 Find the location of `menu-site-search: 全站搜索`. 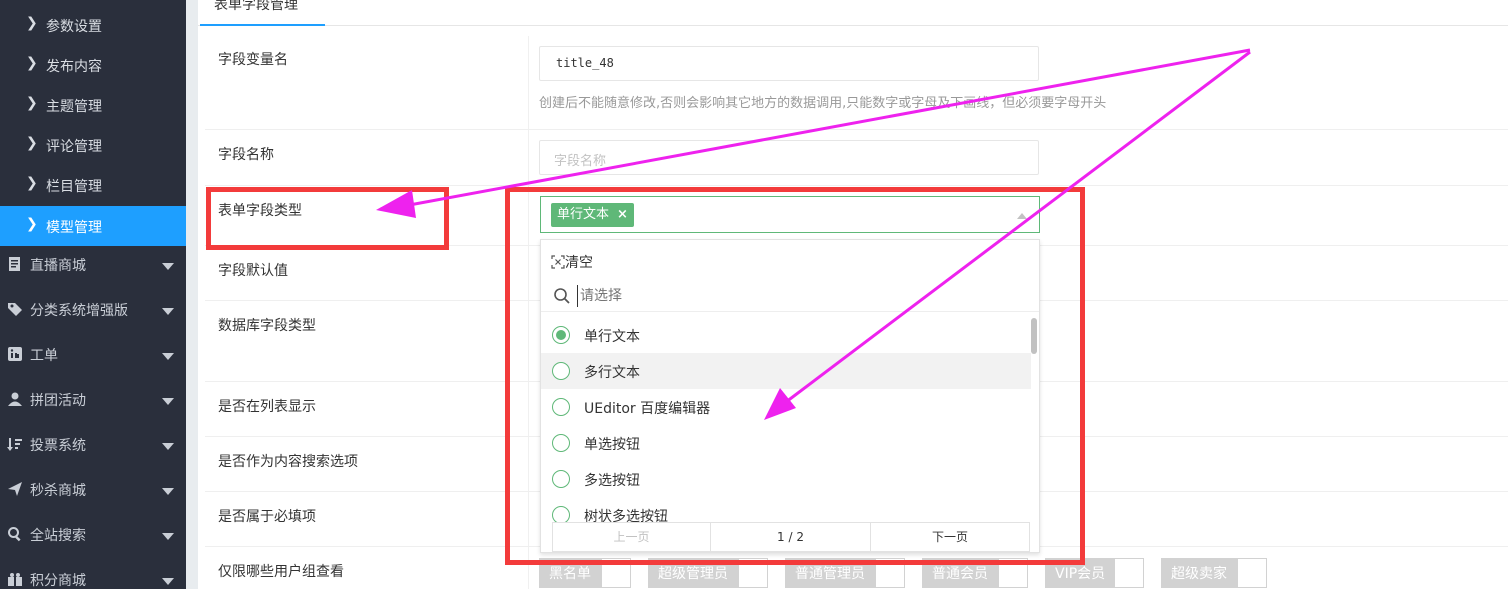

menu-site-search: 全站搜索 is located at coordinates (93, 535).